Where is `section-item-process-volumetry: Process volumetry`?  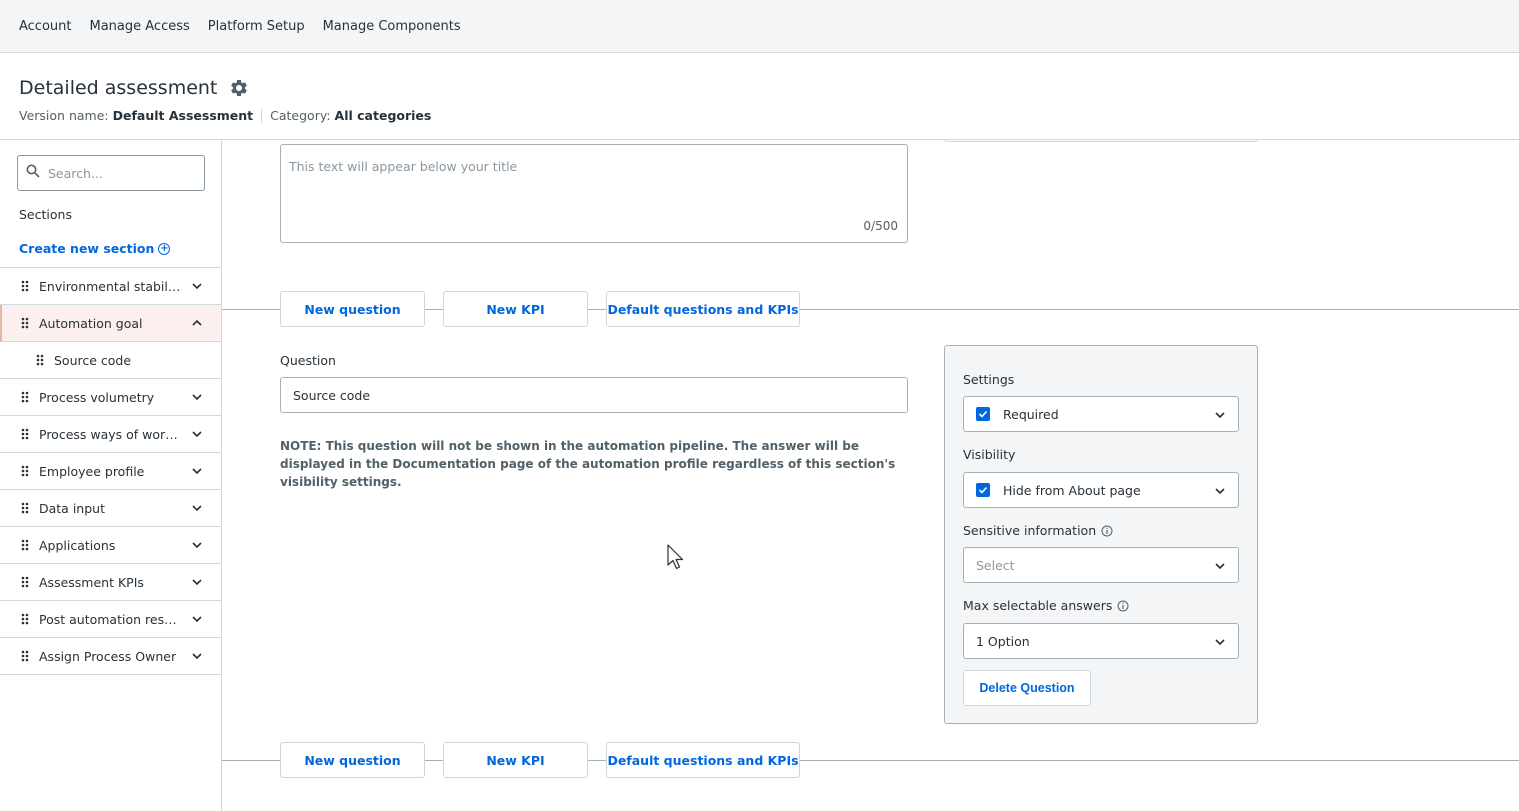
section-item-process-volumetry: Process volumetry is located at coordinates (110, 397).